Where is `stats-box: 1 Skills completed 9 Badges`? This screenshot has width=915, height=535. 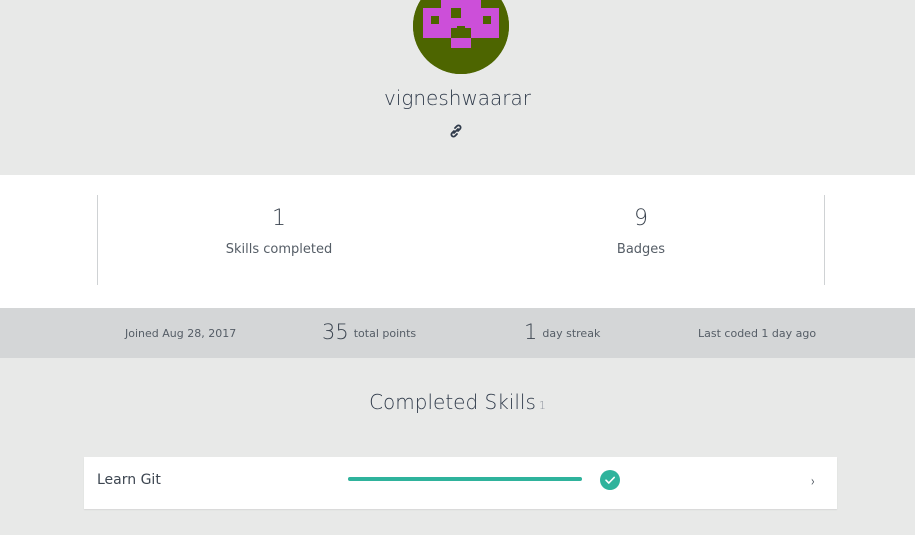
stats-box: 1 Skills completed 9 Badges is located at coordinates (461, 240).